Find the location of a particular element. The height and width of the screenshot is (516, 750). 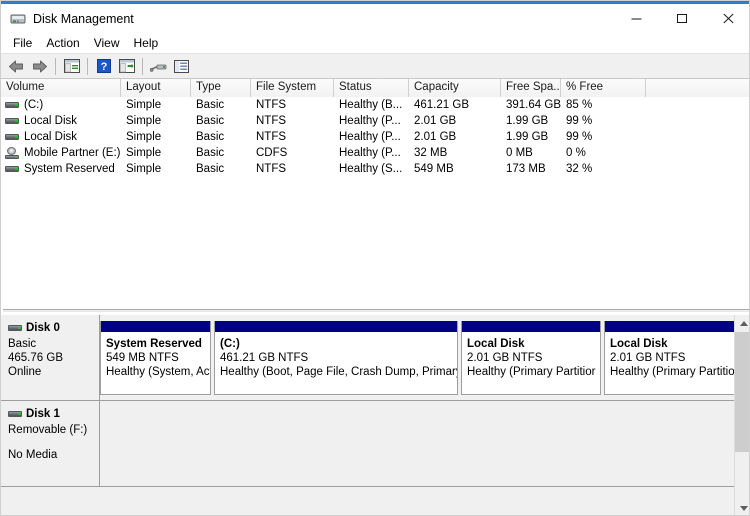

help-icon: ? is located at coordinates (103, 66).